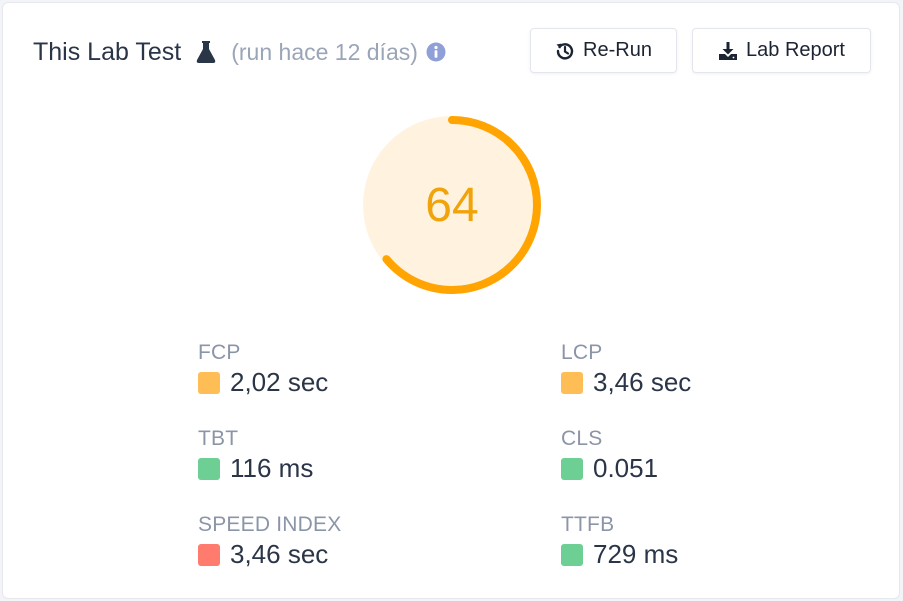 Image resolution: width=903 pixels, height=601 pixels. I want to click on metric-label: TTFB, so click(588, 524).